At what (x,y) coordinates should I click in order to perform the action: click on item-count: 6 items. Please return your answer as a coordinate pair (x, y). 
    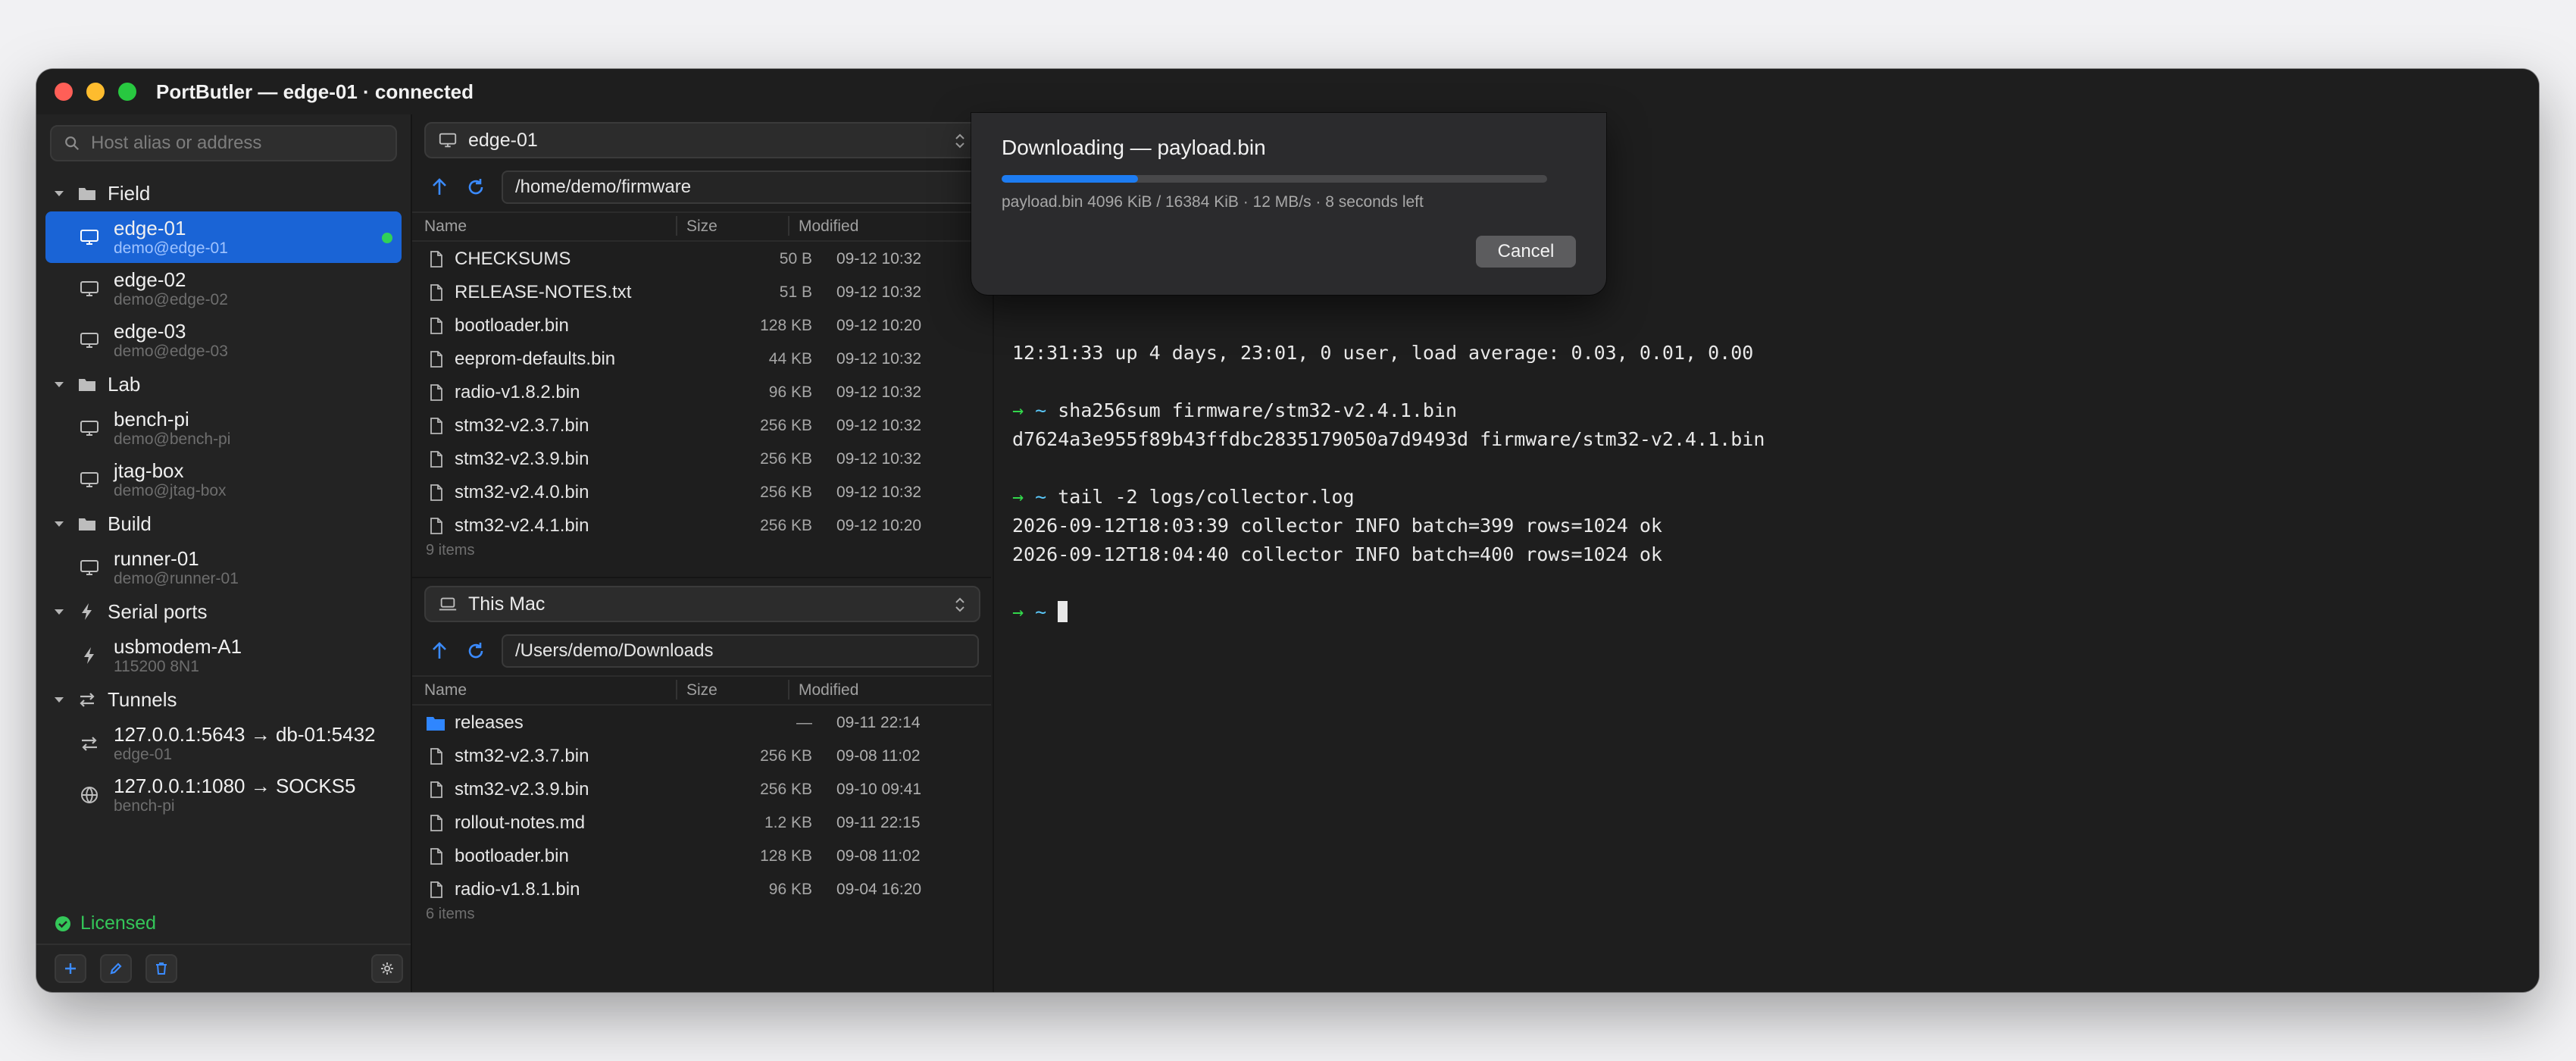
    Looking at the image, I should click on (451, 914).